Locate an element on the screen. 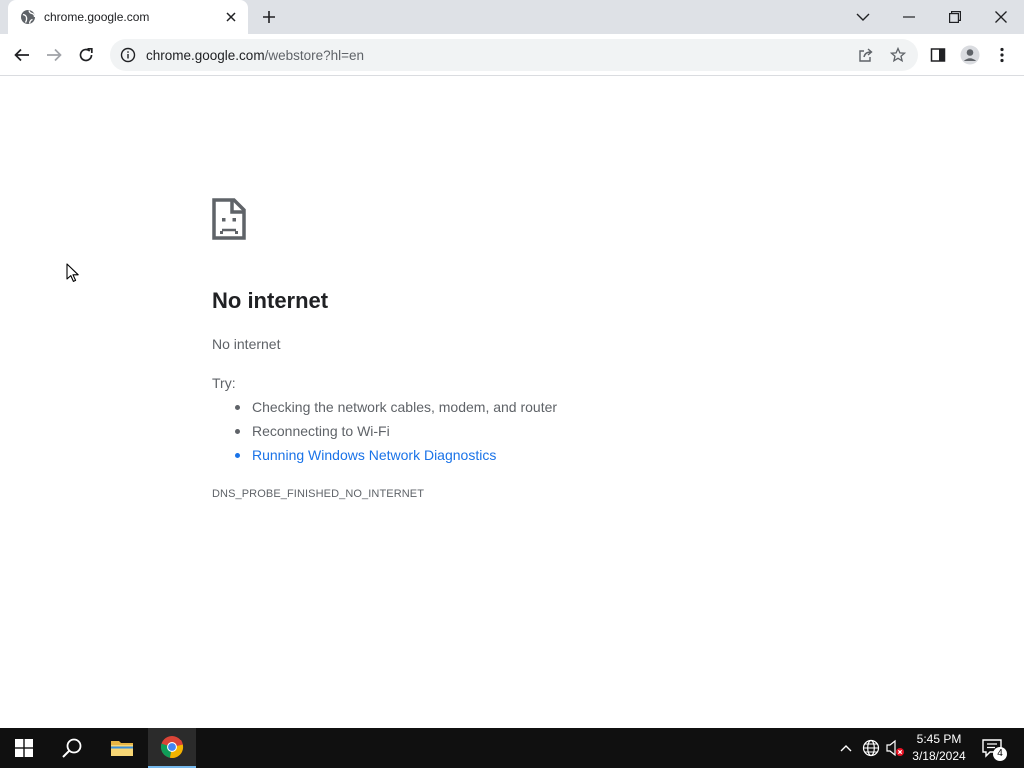 Image resolution: width=1024 pixels, height=768 pixels. minimize-button is located at coordinates (909, 17).